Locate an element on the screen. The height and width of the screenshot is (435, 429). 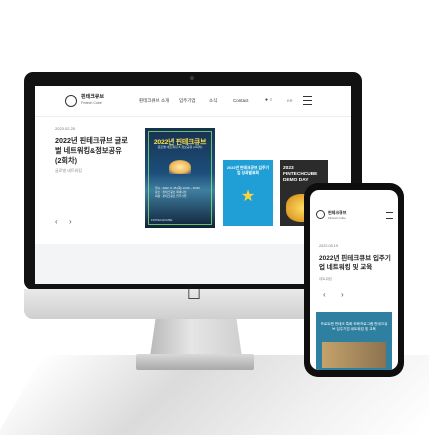
nav-about: 핀테크큐브 소개 is located at coordinates (154, 101).